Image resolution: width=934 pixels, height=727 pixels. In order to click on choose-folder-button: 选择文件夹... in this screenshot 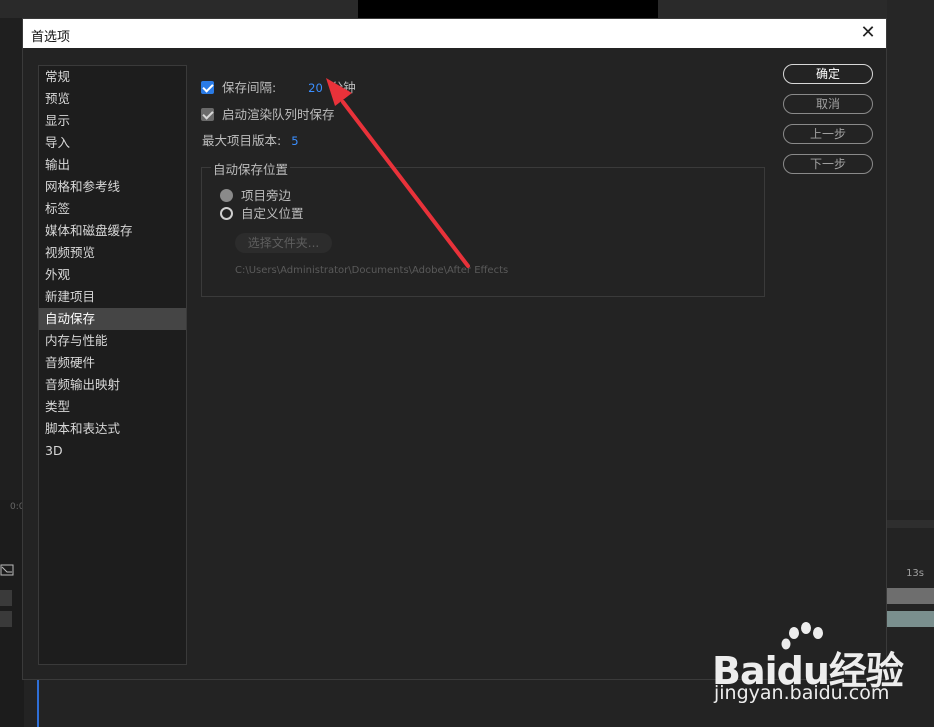, I will do `click(283, 243)`.